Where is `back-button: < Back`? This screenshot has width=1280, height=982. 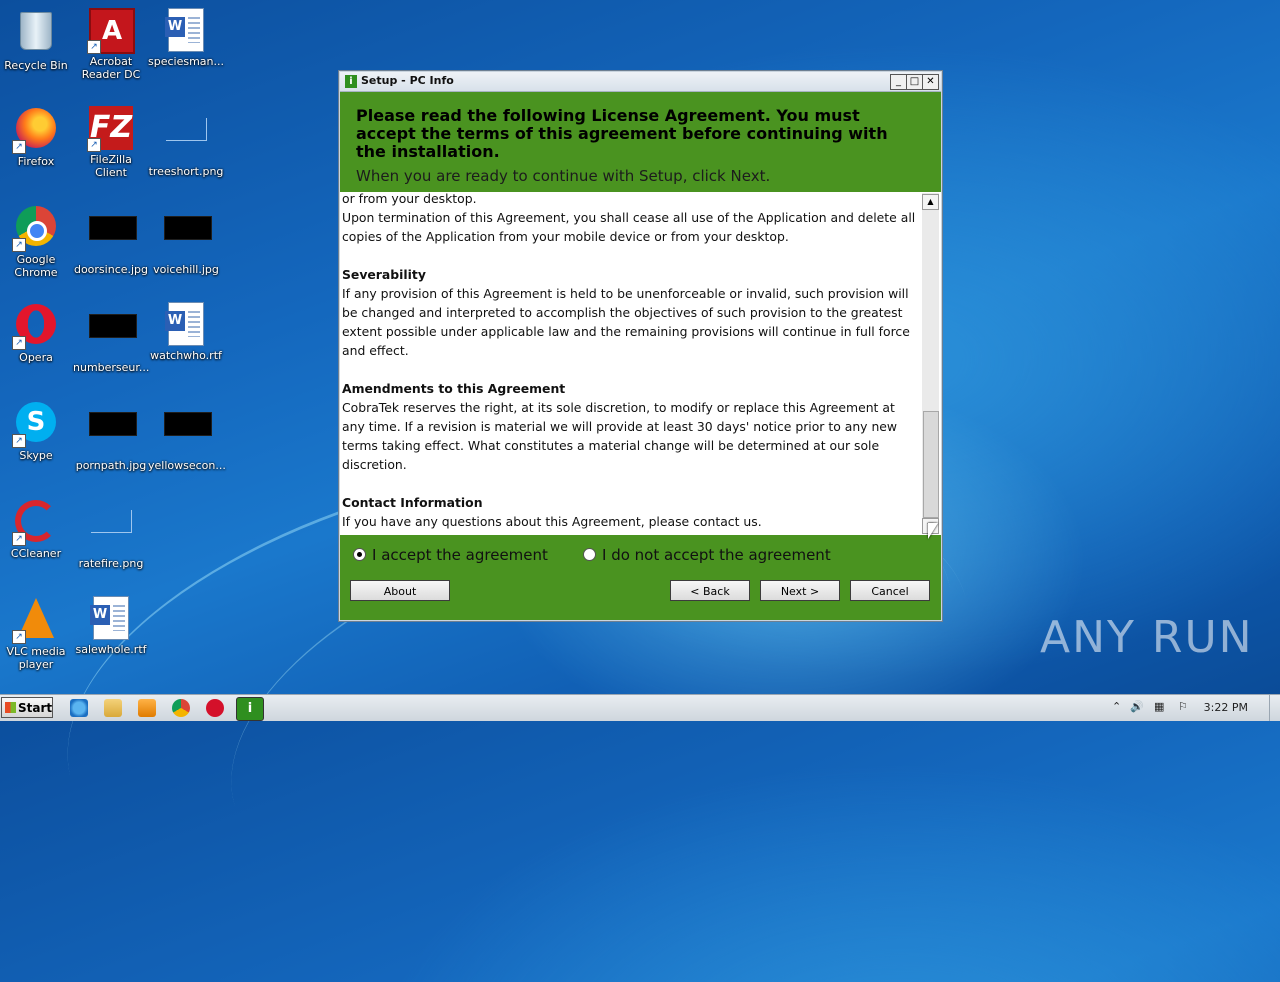 back-button: < Back is located at coordinates (710, 590).